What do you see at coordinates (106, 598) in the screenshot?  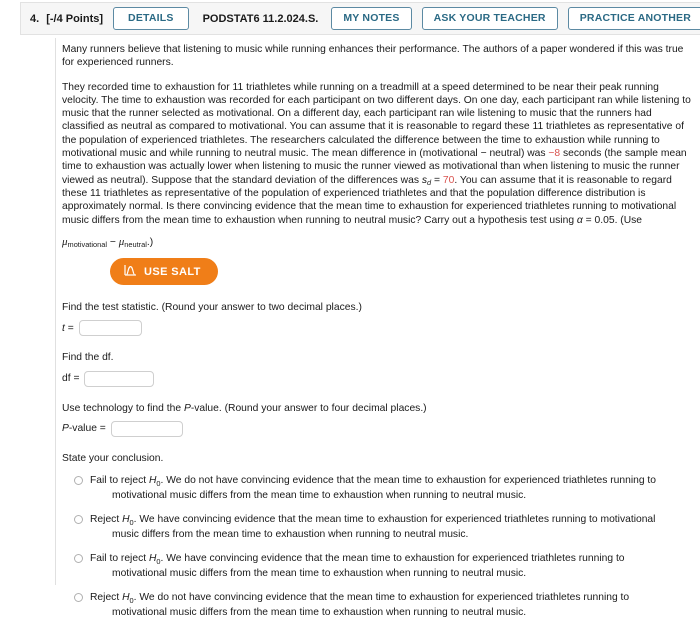 I see `option-4-decision: Reject` at bounding box center [106, 598].